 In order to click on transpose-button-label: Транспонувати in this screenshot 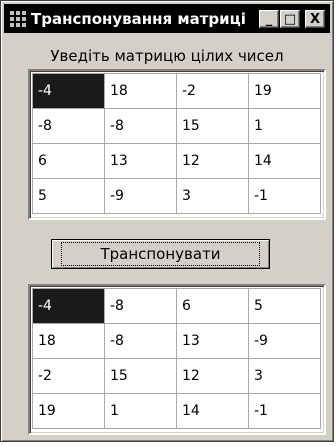, I will do `click(160, 254)`.